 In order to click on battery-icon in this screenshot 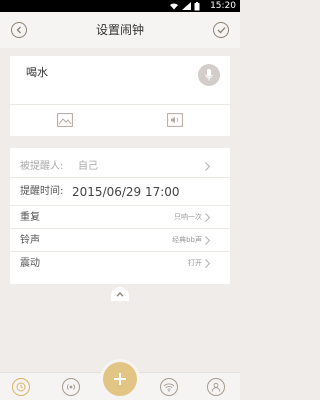, I will do `click(197, 5)`.